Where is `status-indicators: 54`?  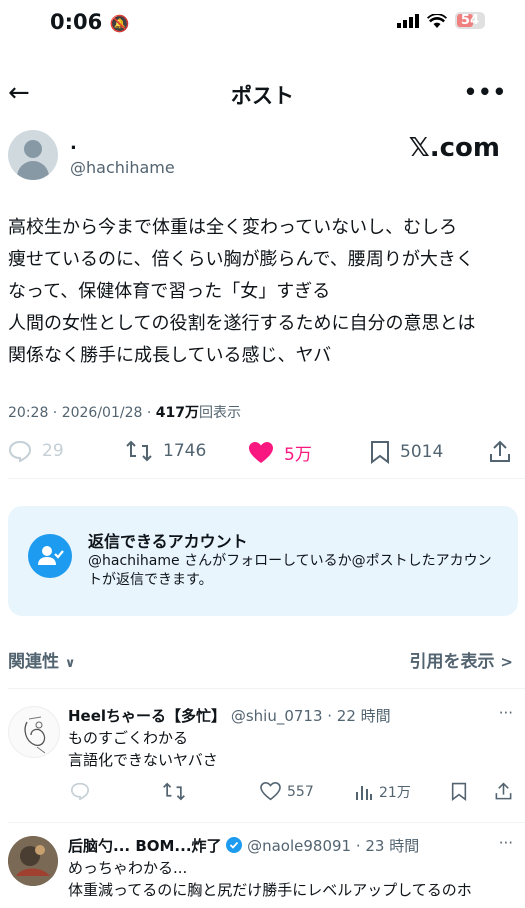 status-indicators: 54 is located at coordinates (440, 20).